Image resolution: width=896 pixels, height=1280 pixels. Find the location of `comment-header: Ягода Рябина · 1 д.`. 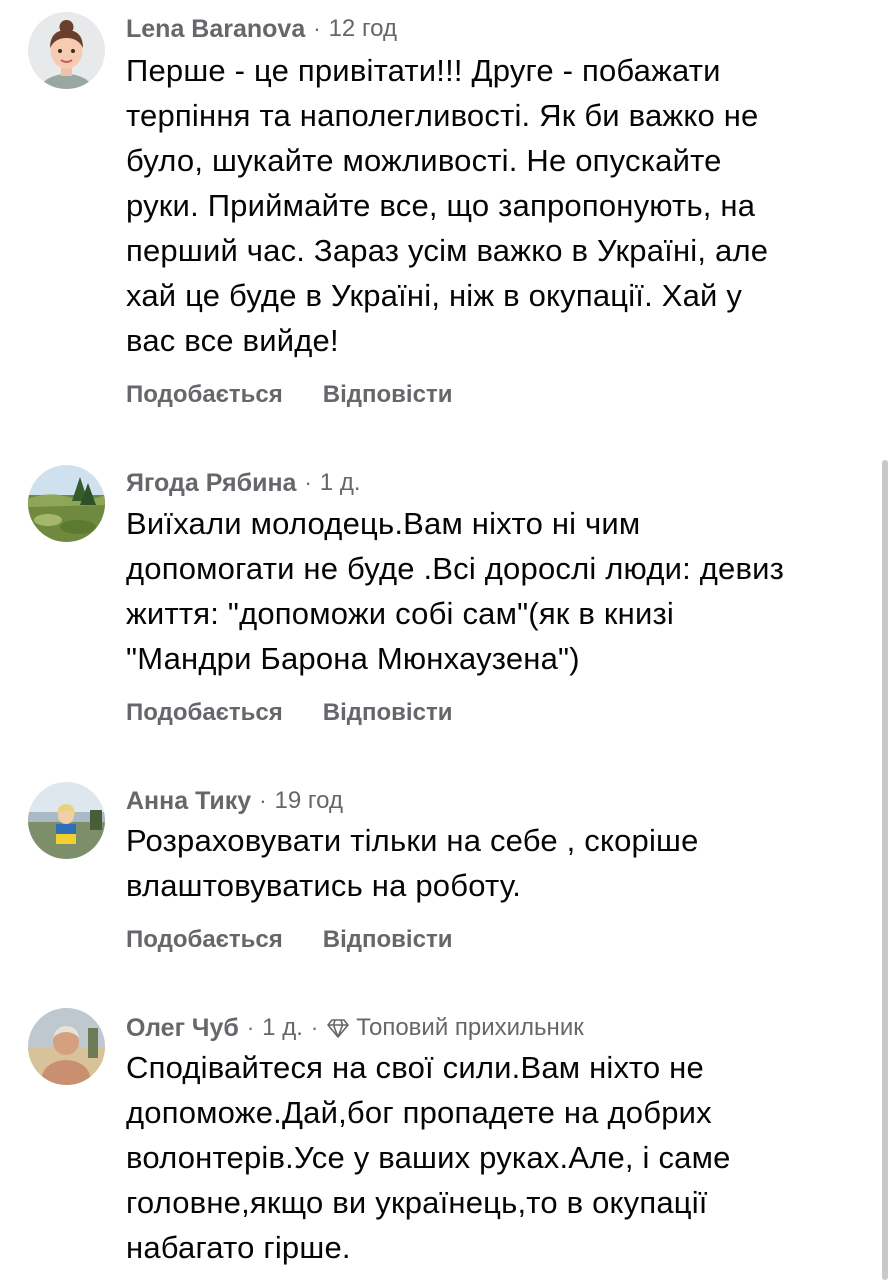

comment-header: Ягода Рябина · 1 д. is located at coordinates (243, 483).